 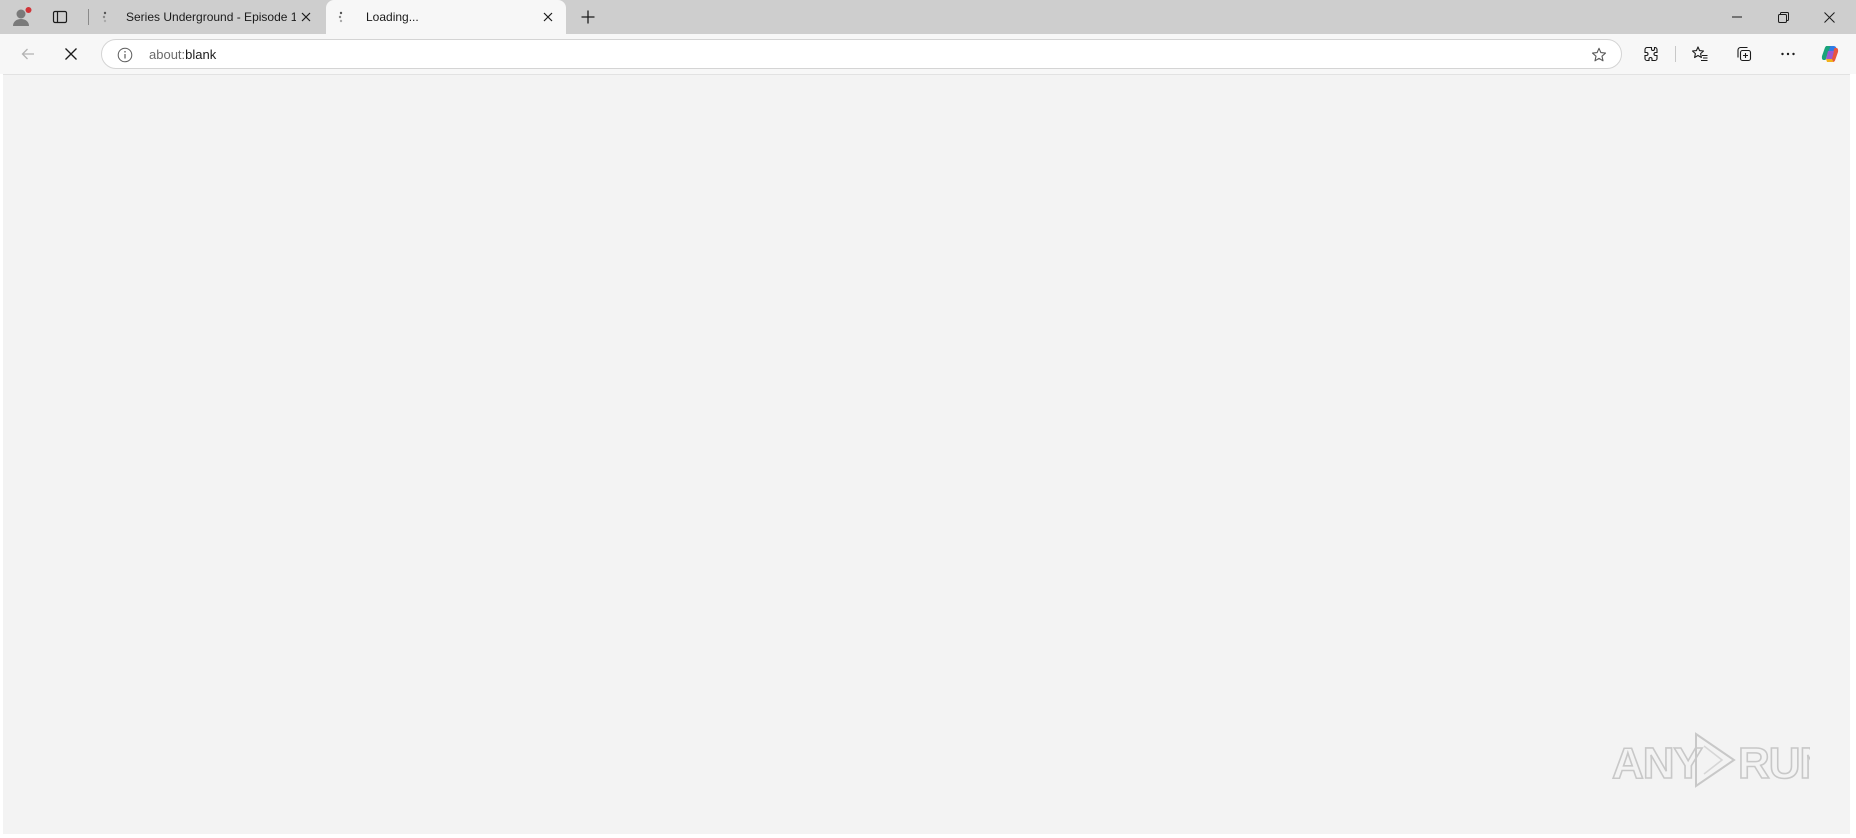 What do you see at coordinates (211, 17) in the screenshot?
I see `tab-title: Series Underground - Episode 13` at bounding box center [211, 17].